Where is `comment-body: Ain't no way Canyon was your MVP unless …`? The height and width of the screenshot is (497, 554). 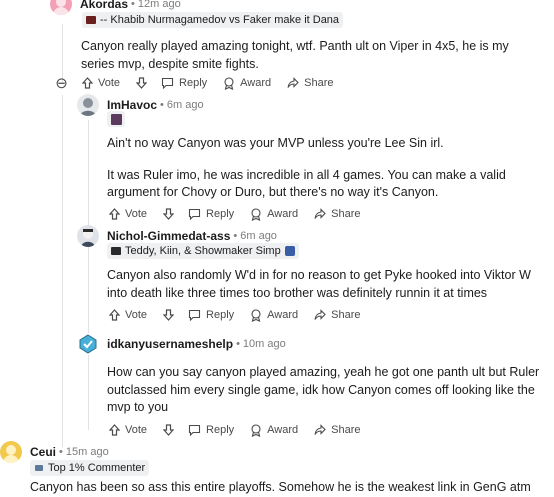
comment-body: Ain't no way Canyon was your MVP unless … is located at coordinates (327, 168).